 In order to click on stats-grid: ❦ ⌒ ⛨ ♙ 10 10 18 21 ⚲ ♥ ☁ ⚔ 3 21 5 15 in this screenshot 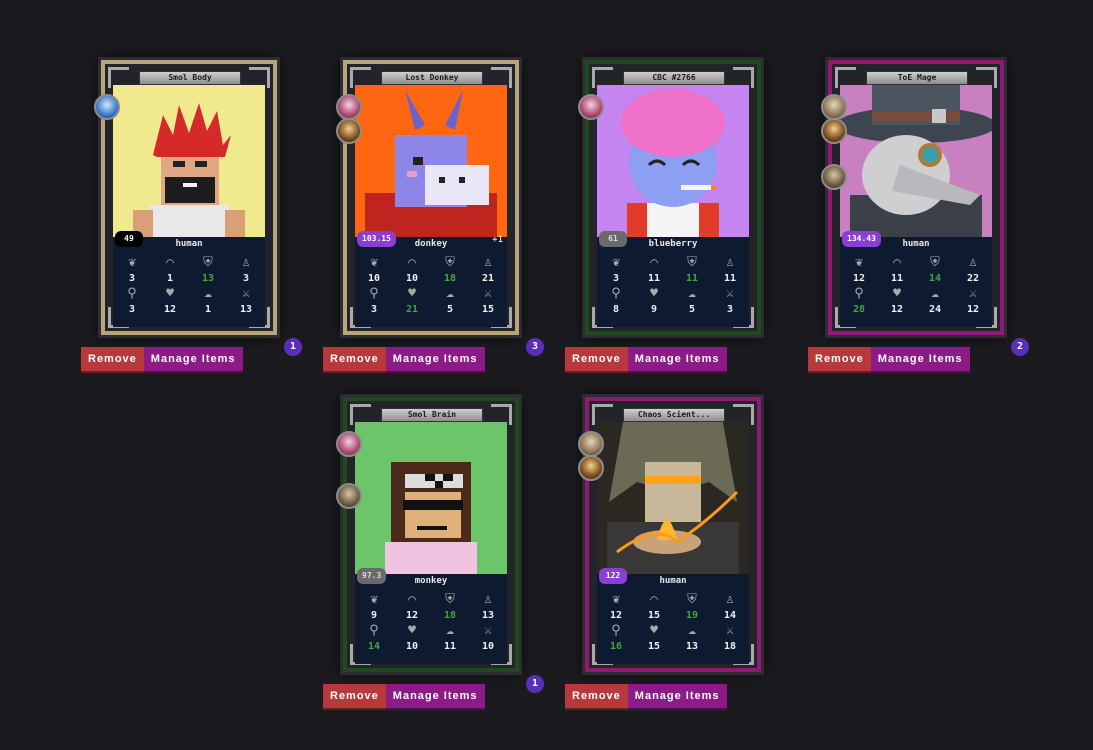, I will do `click(431, 286)`.